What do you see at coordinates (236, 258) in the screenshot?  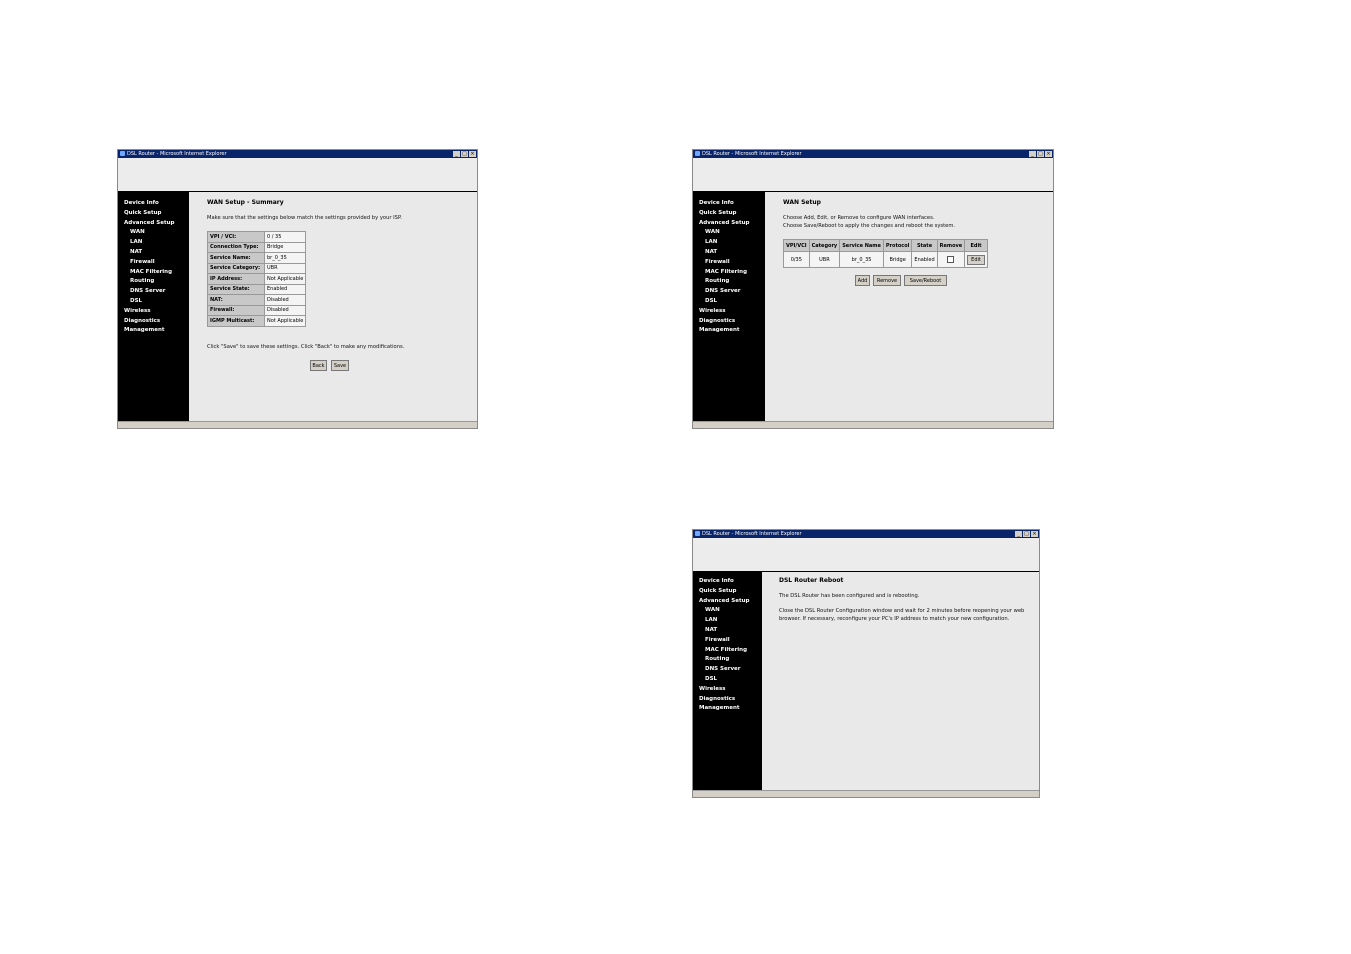 I see `field-label: Service Name:` at bounding box center [236, 258].